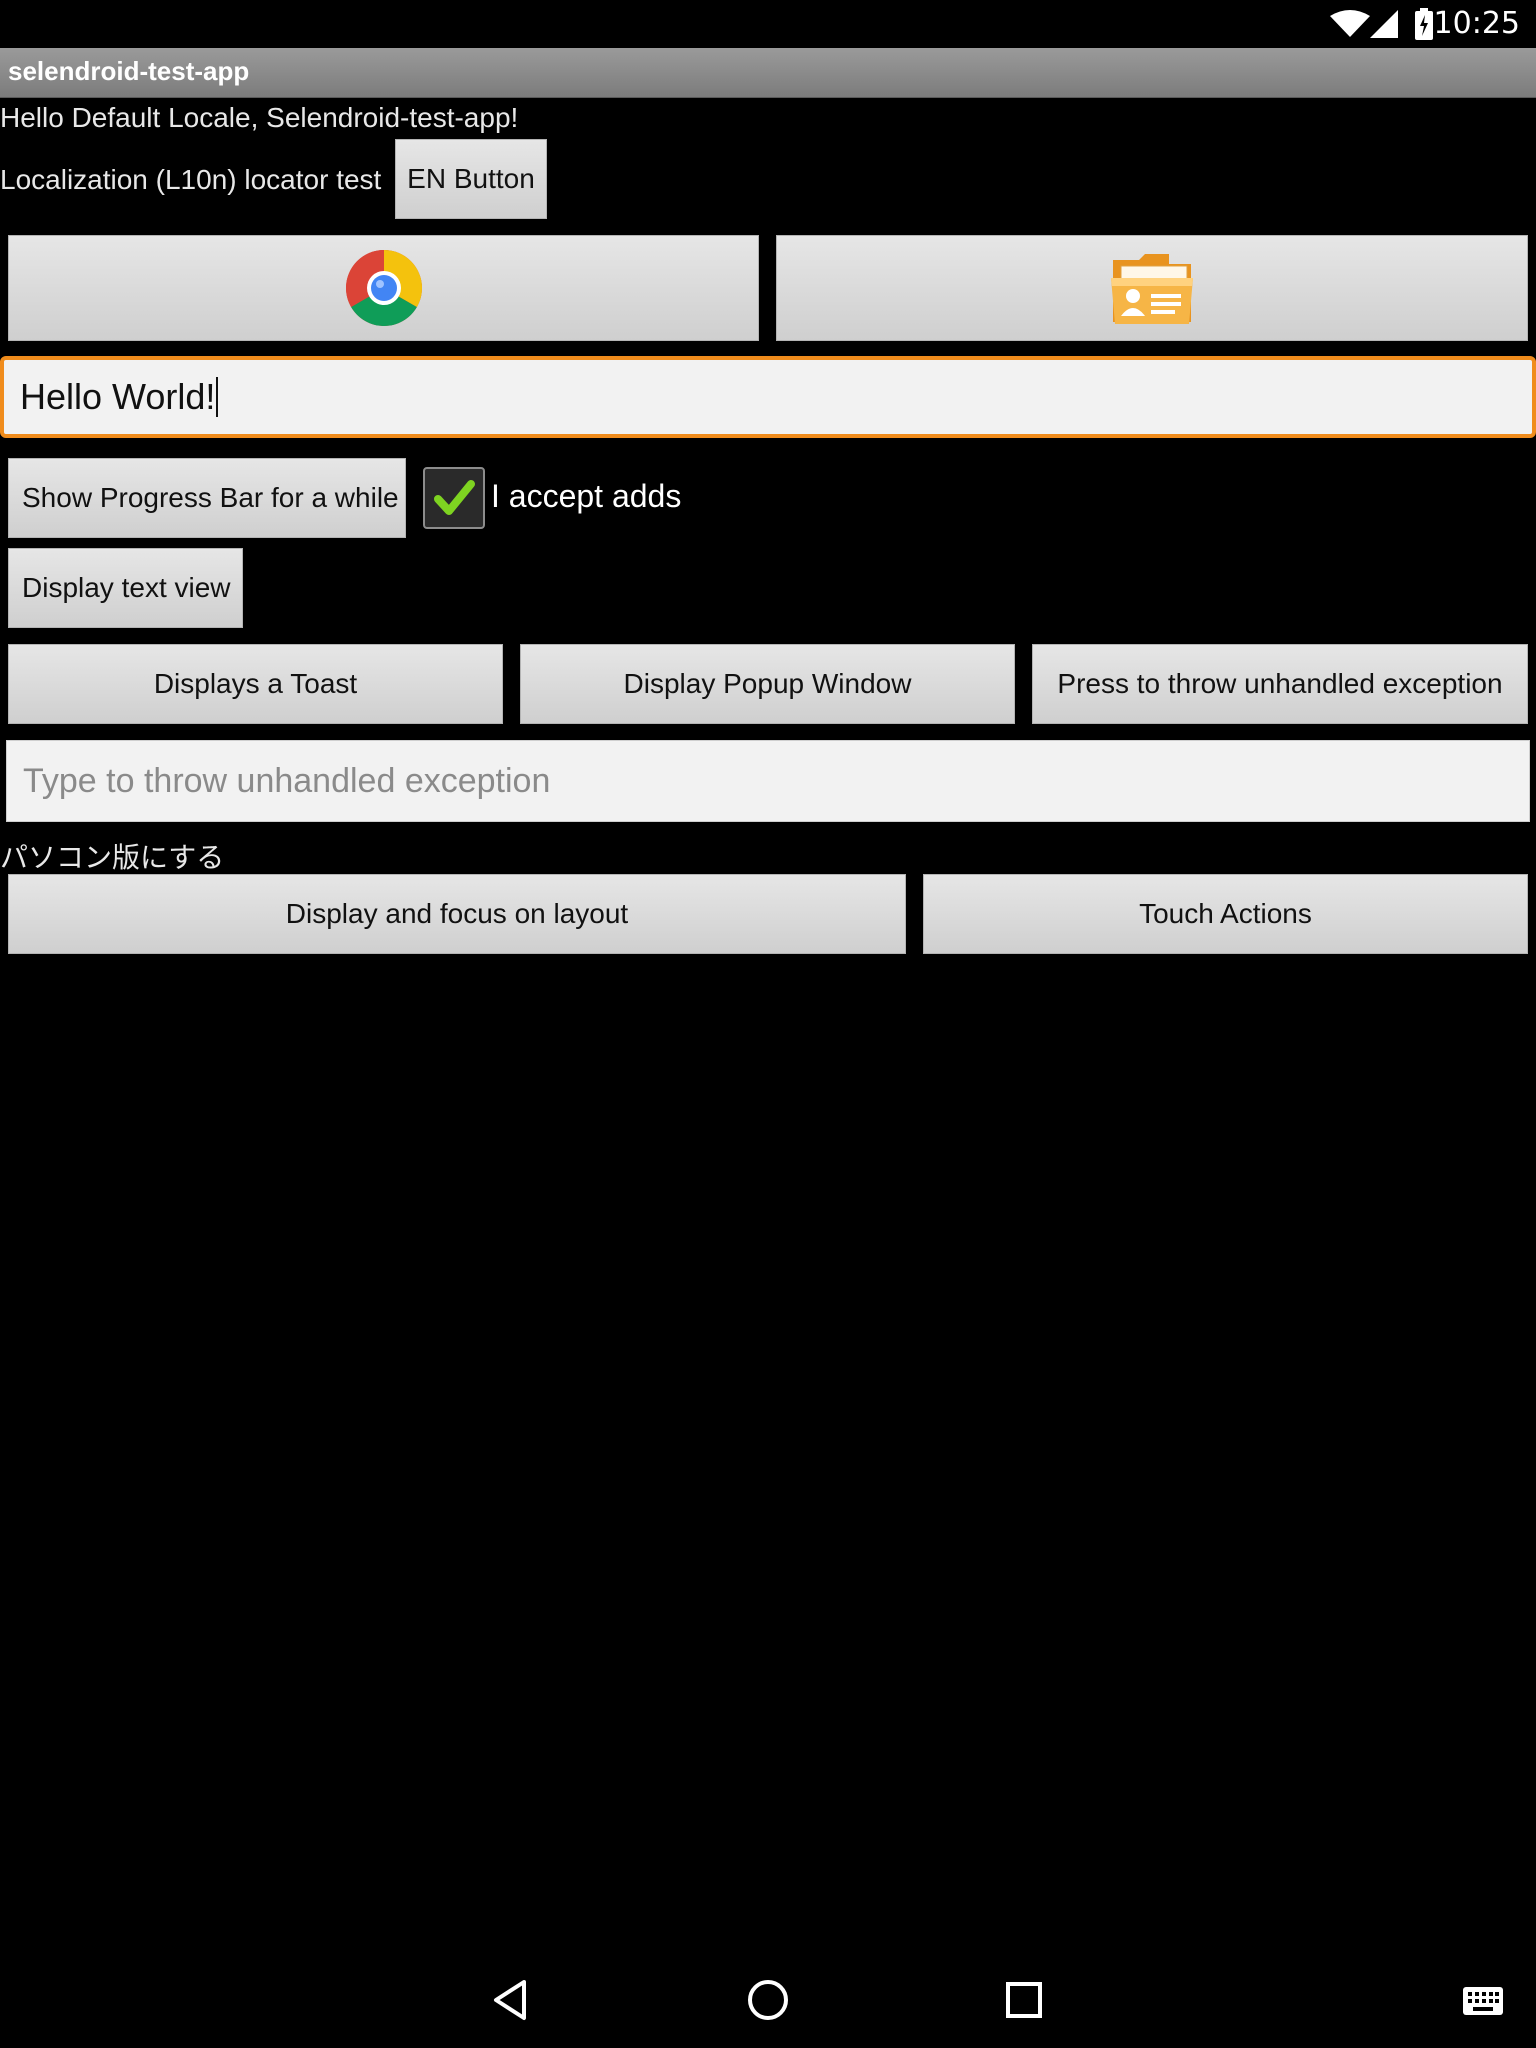 Image resolution: width=1536 pixels, height=2048 pixels. I want to click on navigation-bar, so click(768, 1998).